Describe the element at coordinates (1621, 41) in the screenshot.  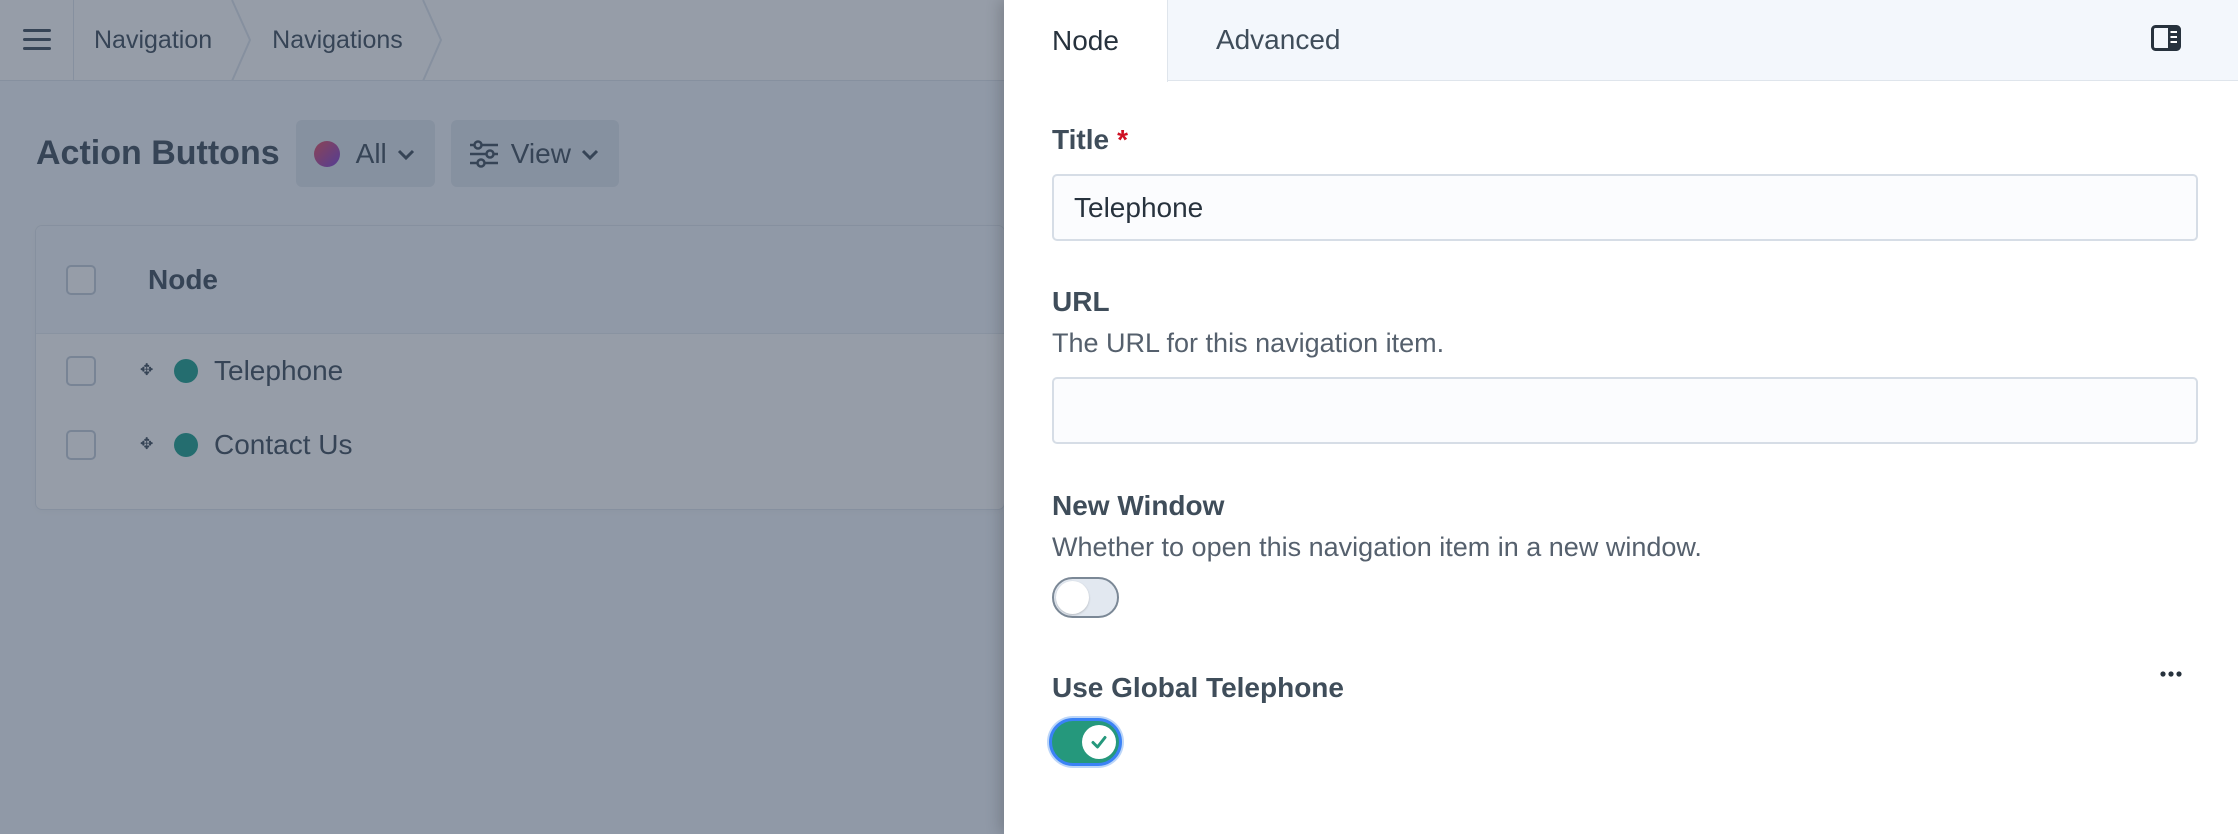
I see `panel-tabs: Node Advanced` at that location.